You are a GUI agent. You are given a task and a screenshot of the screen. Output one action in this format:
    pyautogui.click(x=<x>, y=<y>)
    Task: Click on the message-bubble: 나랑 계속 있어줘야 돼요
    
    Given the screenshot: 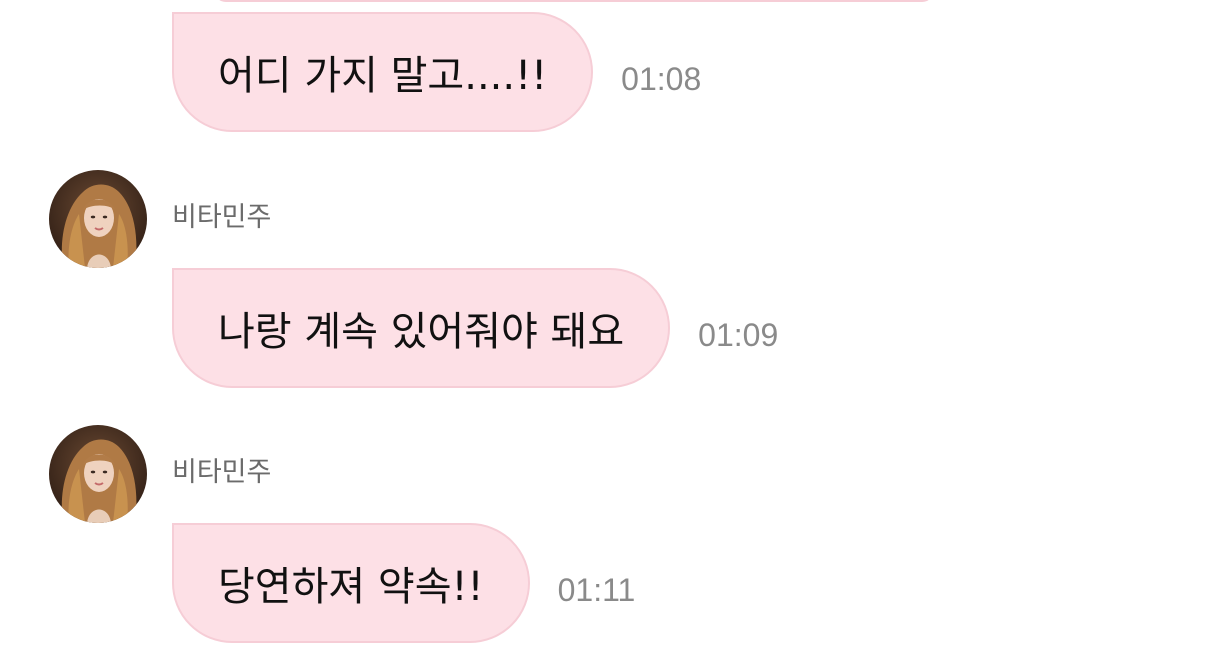 What is the action you would take?
    pyautogui.click(x=421, y=328)
    